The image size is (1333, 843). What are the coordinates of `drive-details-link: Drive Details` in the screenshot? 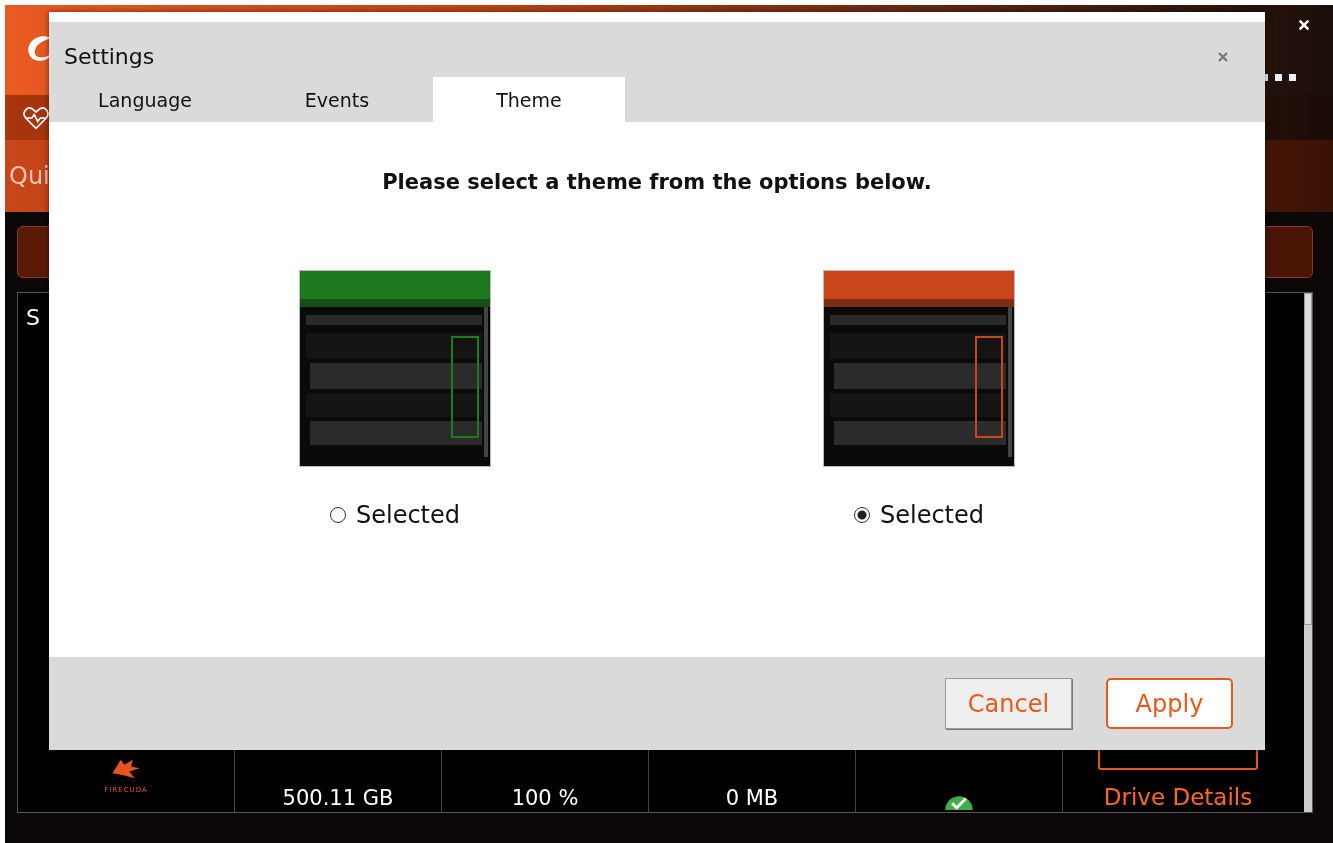 It's located at (1178, 797).